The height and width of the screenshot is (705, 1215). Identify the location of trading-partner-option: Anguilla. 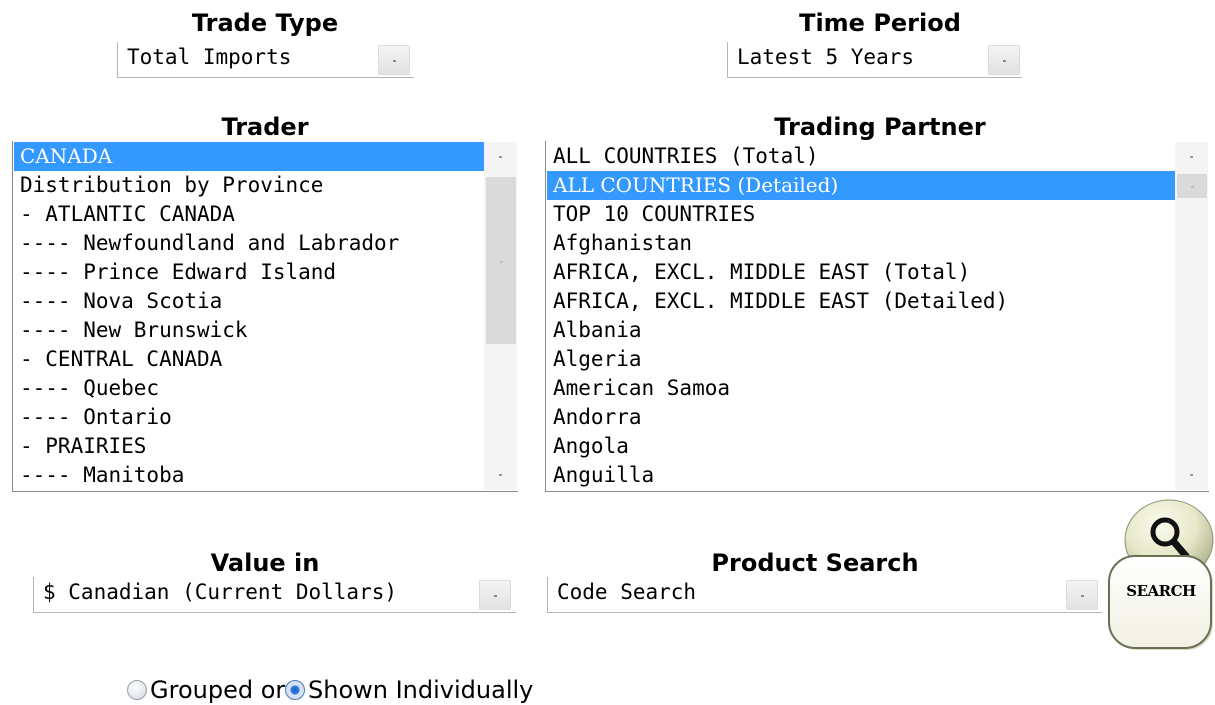
(861, 475).